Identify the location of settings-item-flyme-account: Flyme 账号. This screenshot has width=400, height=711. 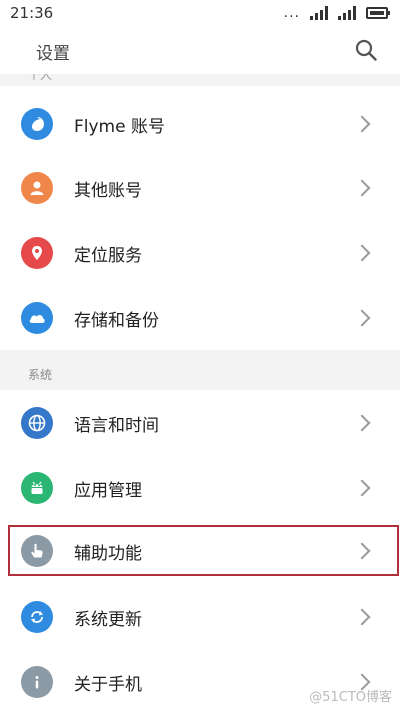
(200, 124).